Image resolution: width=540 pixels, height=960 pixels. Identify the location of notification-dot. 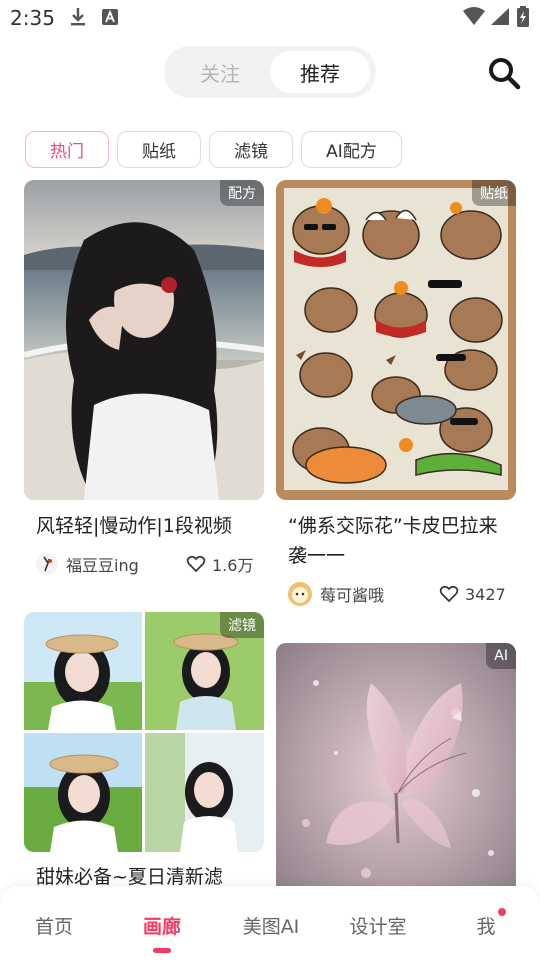
(502, 912).